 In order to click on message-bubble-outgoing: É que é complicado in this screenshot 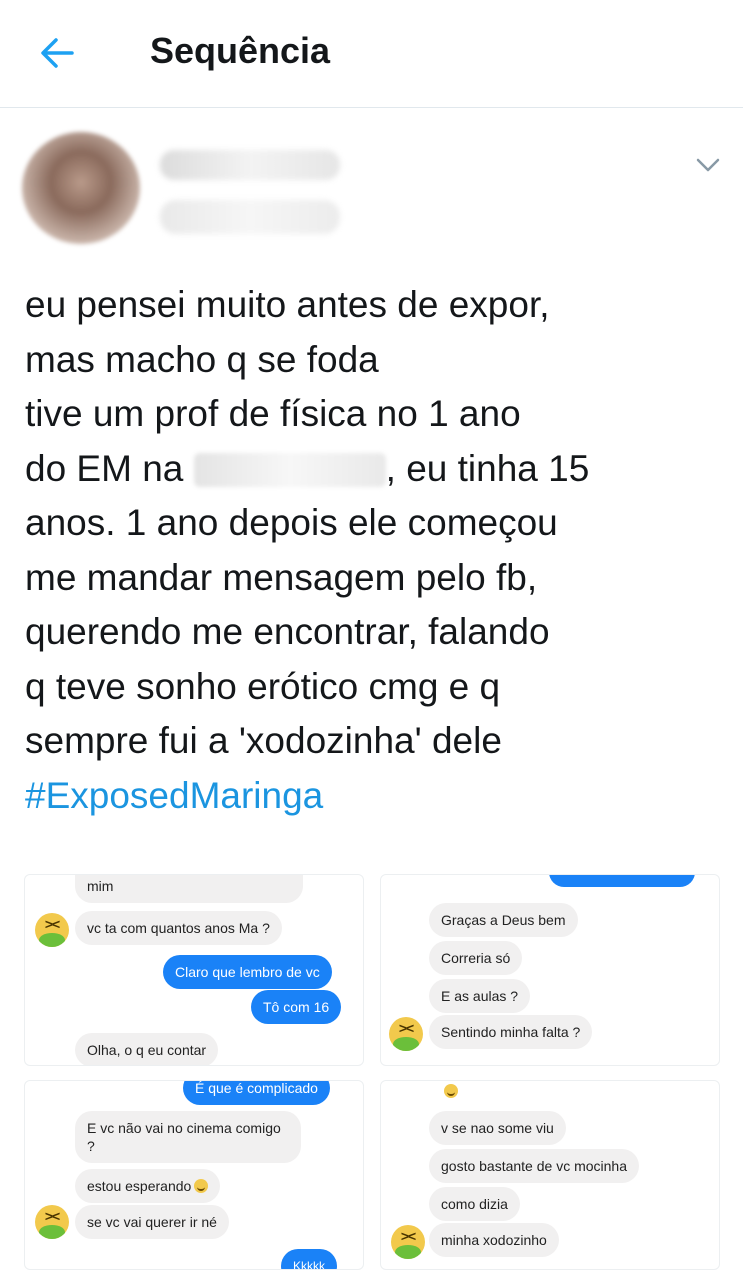, I will do `click(256, 1093)`.